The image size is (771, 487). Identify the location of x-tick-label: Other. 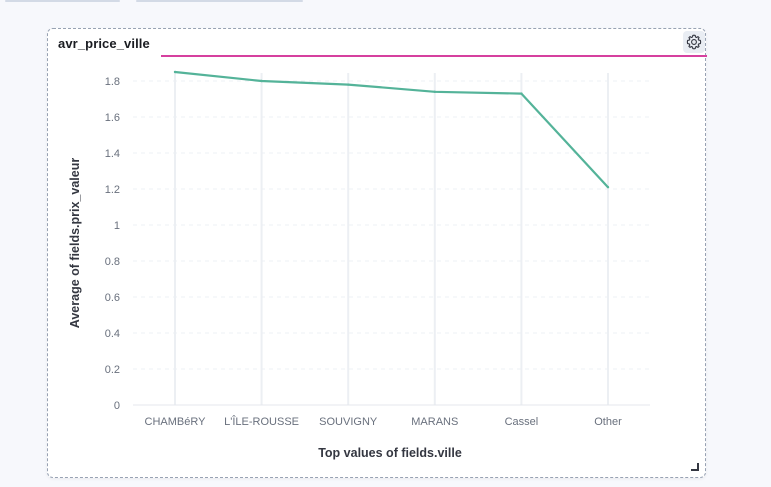
(608, 422).